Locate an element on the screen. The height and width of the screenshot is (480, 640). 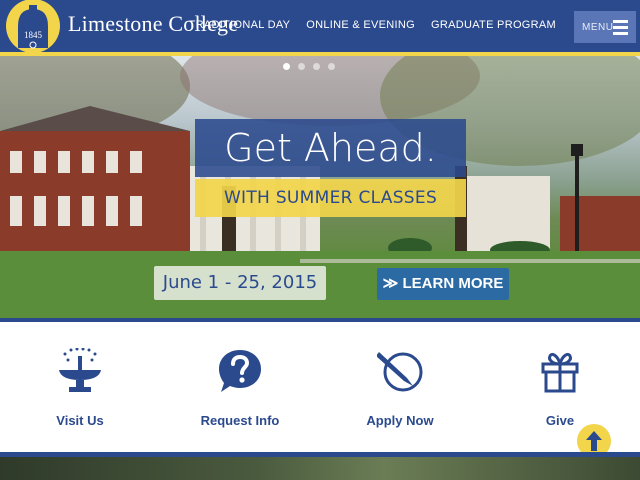
quick-link-request-info: Request Info is located at coordinates (240, 388).